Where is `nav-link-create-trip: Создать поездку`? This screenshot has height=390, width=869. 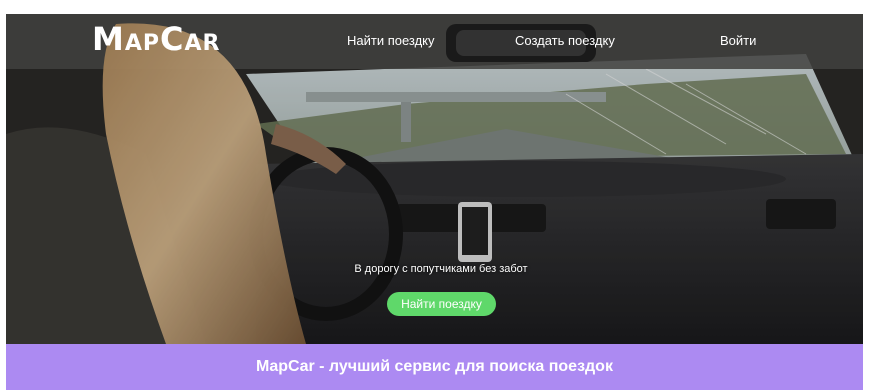
nav-link-create-trip: Создать поездку is located at coordinates (565, 40).